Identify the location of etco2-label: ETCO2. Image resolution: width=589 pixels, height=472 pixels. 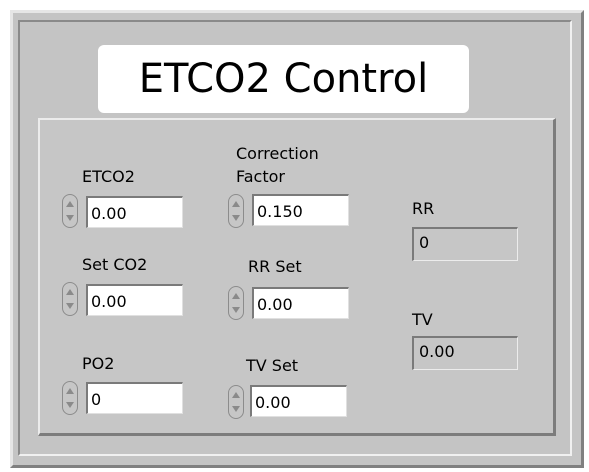
(108, 176).